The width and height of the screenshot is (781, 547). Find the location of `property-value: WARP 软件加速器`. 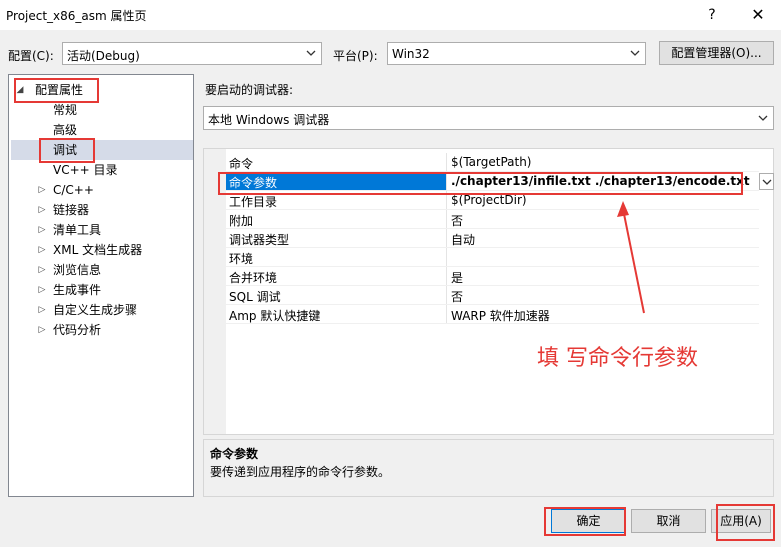

property-value: WARP 软件加速器 is located at coordinates (500, 315).